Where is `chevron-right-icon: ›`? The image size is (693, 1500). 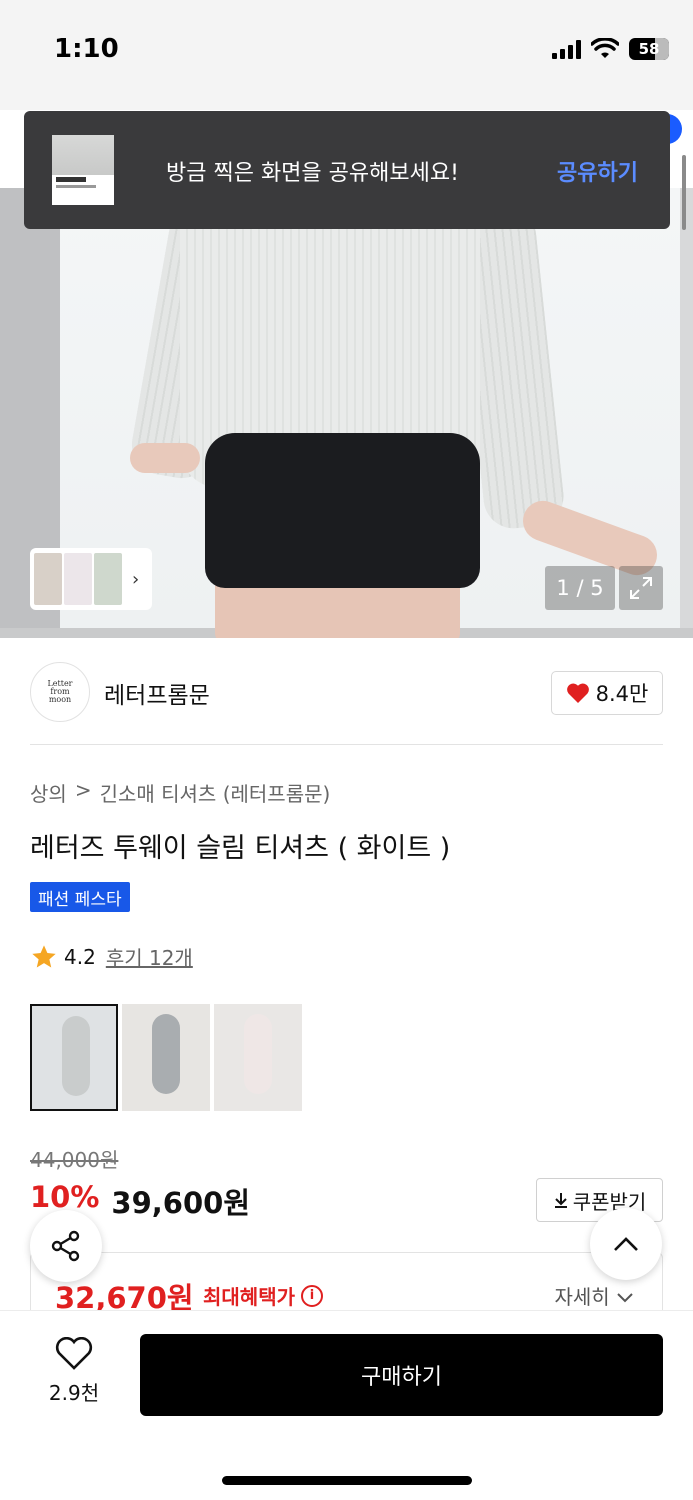
chevron-right-icon: › is located at coordinates (136, 579).